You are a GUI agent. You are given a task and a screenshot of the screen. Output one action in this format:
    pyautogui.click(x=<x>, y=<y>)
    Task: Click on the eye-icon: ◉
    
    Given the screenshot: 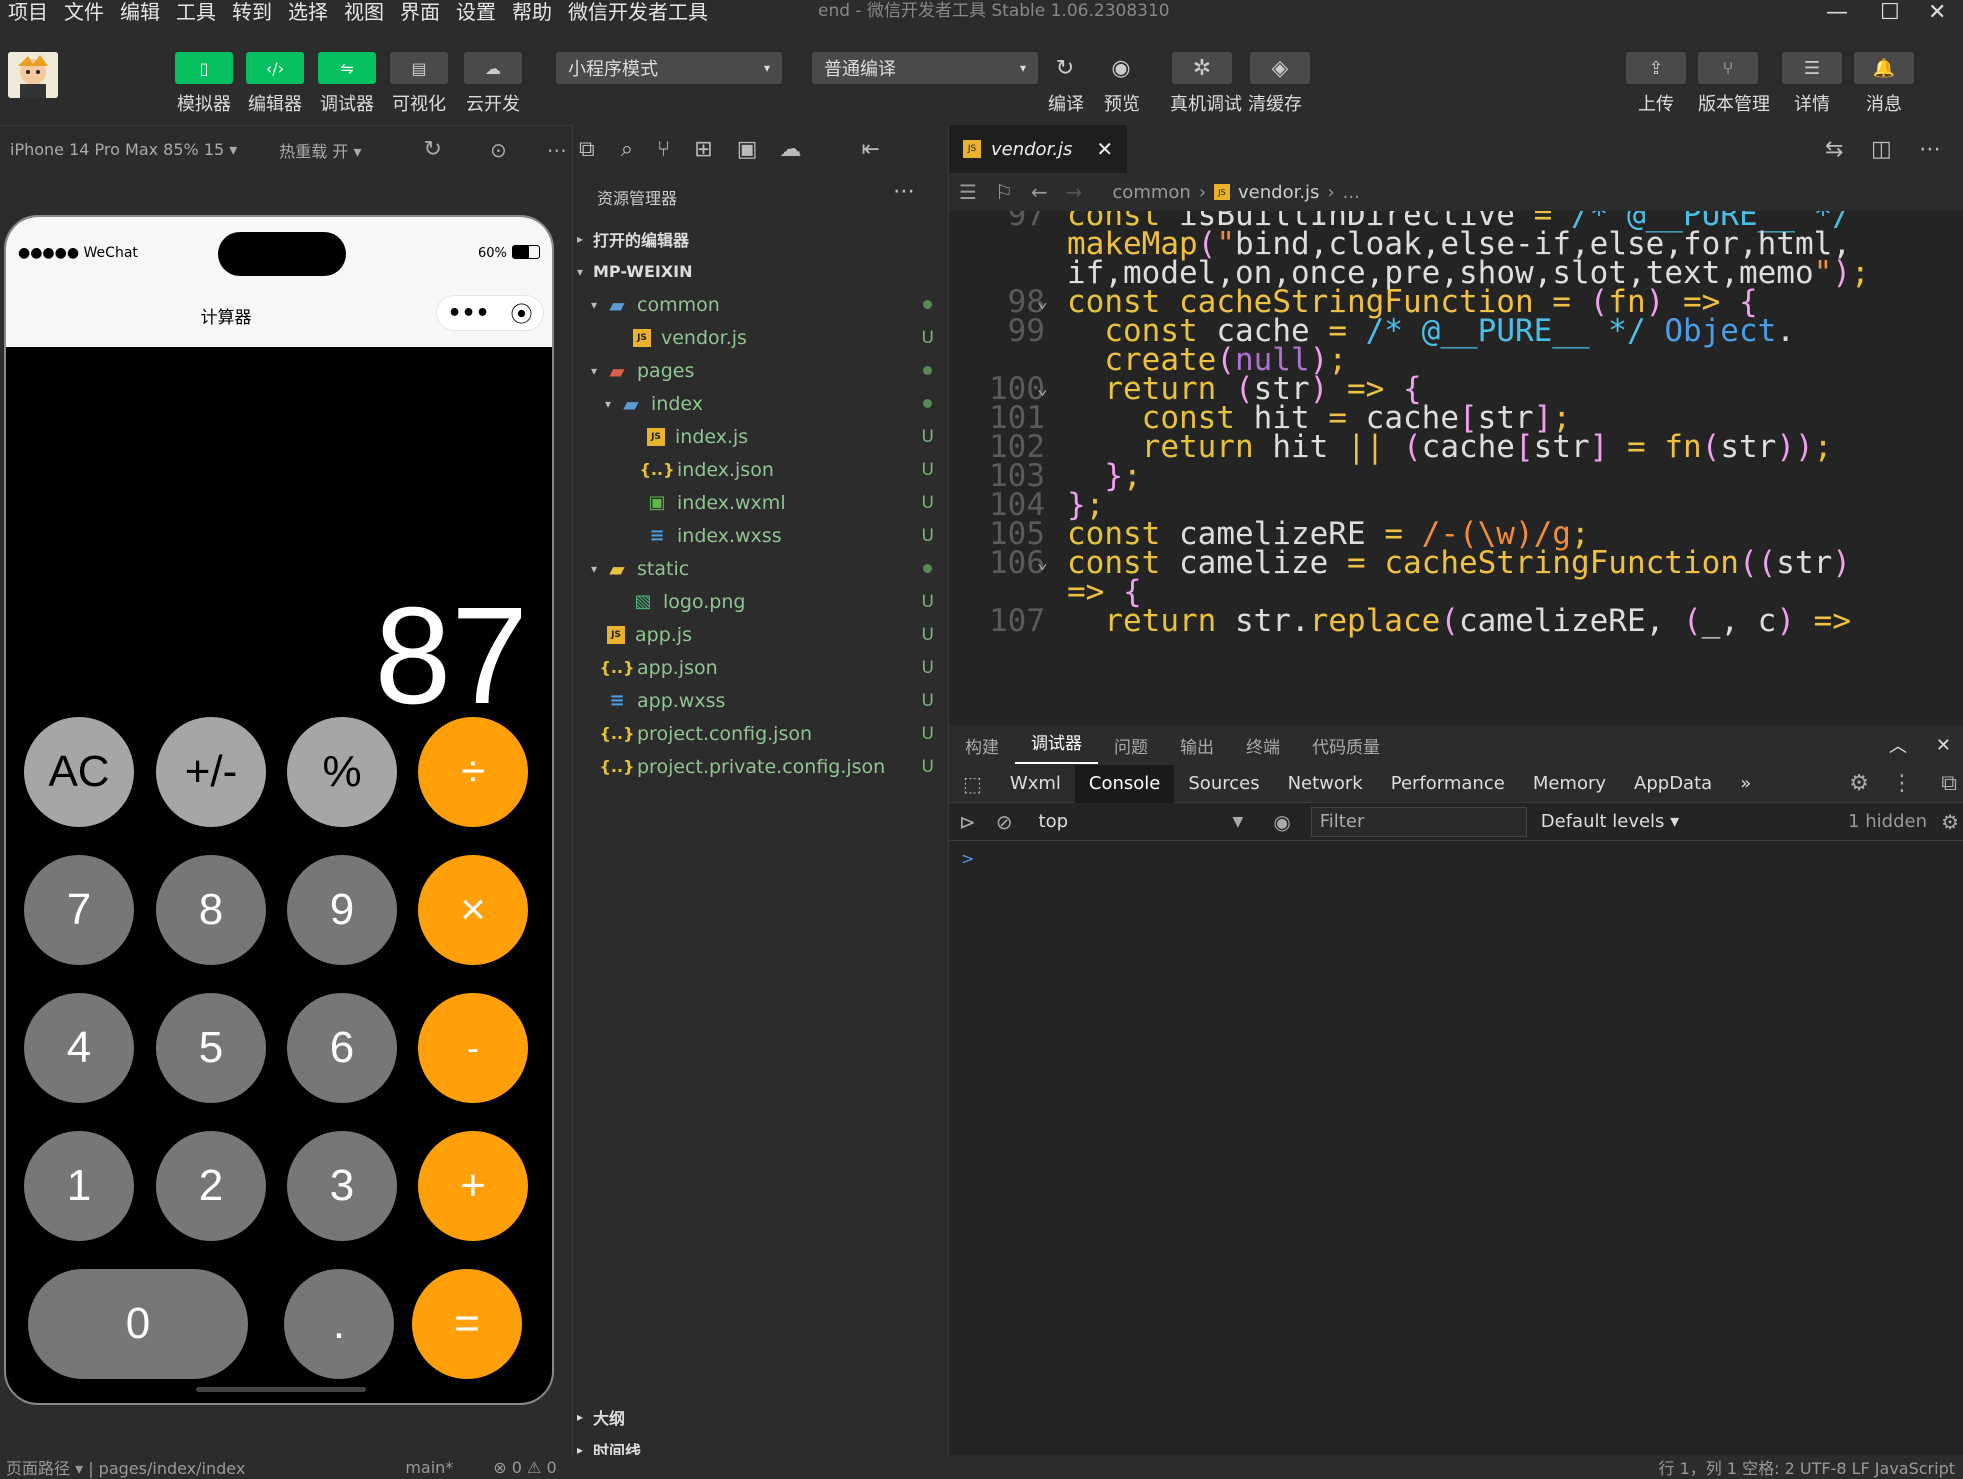 What is the action you would take?
    pyautogui.click(x=1281, y=822)
    